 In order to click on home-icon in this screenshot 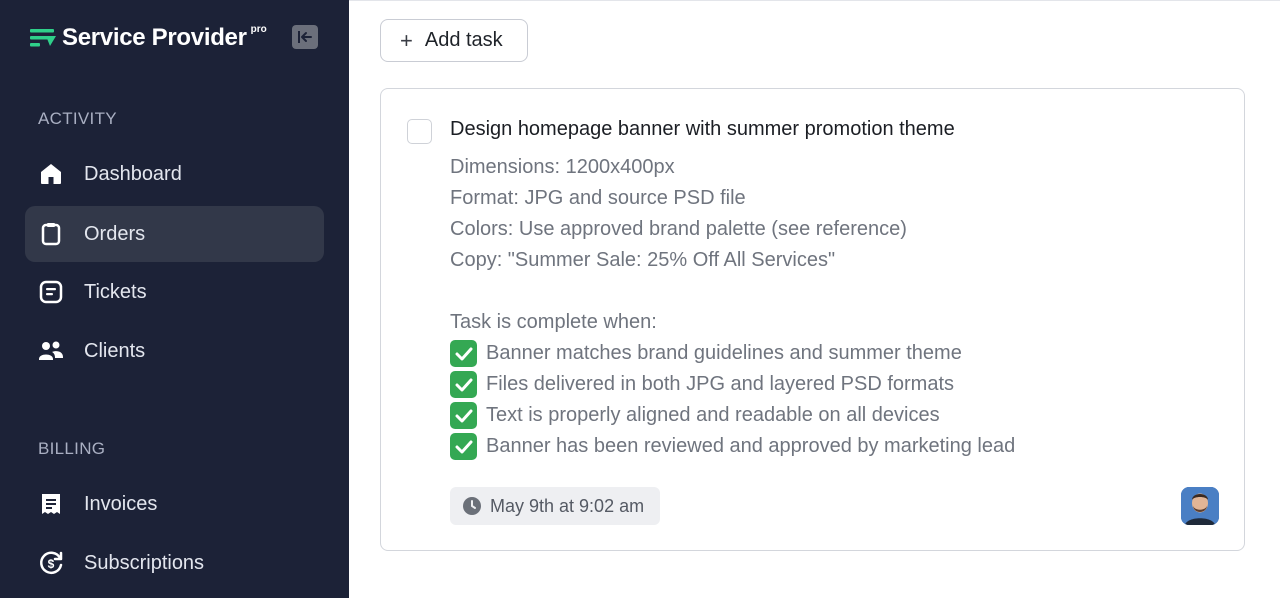, I will do `click(51, 174)`.